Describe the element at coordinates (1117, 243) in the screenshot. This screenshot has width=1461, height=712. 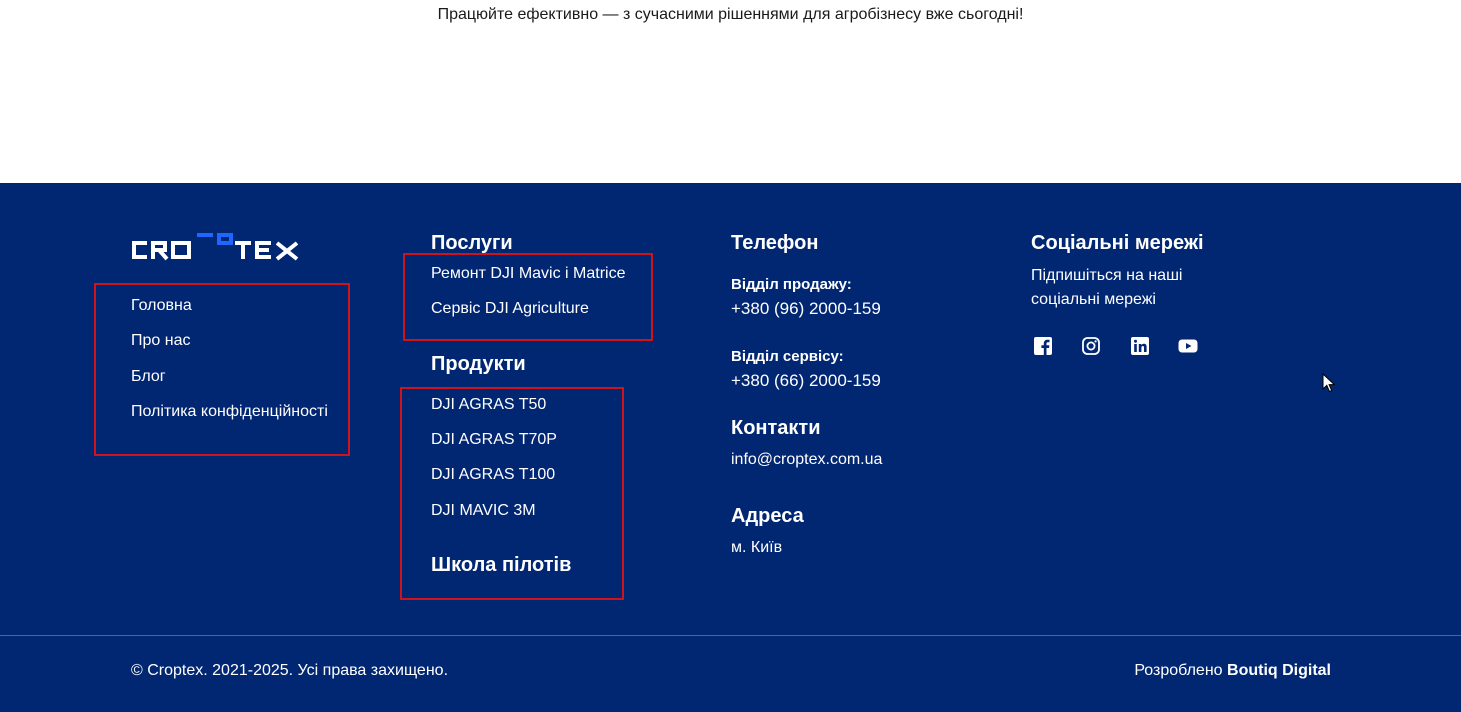
I see `social-title: Соціальні мережі` at that location.